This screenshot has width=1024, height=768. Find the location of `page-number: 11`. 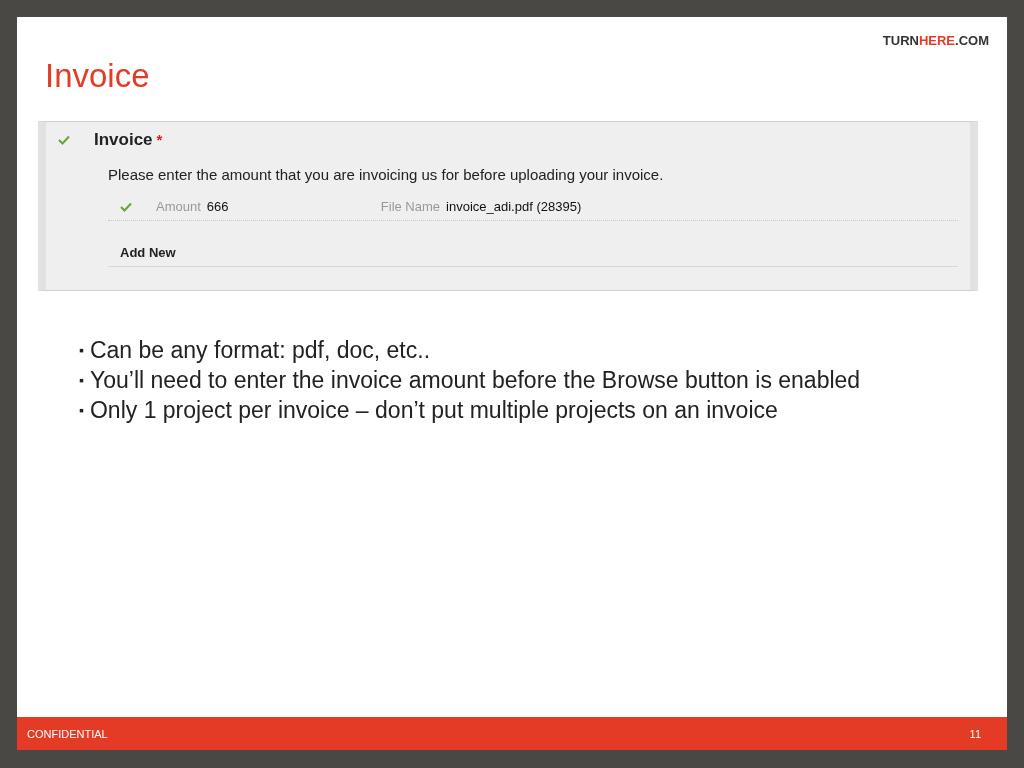

page-number: 11 is located at coordinates (975, 733).